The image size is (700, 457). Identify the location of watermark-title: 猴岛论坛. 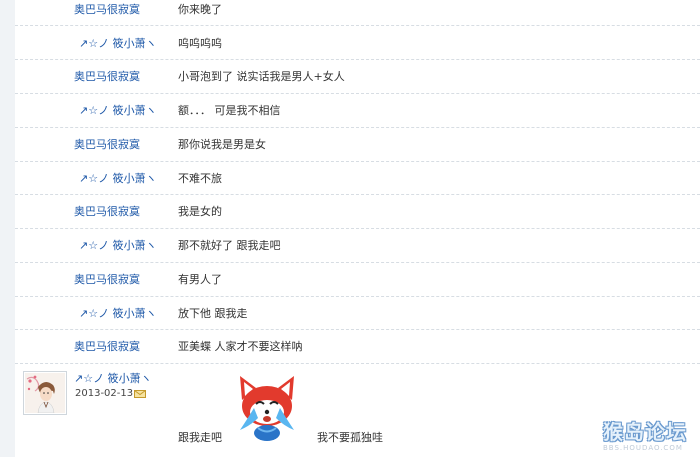
(645, 432).